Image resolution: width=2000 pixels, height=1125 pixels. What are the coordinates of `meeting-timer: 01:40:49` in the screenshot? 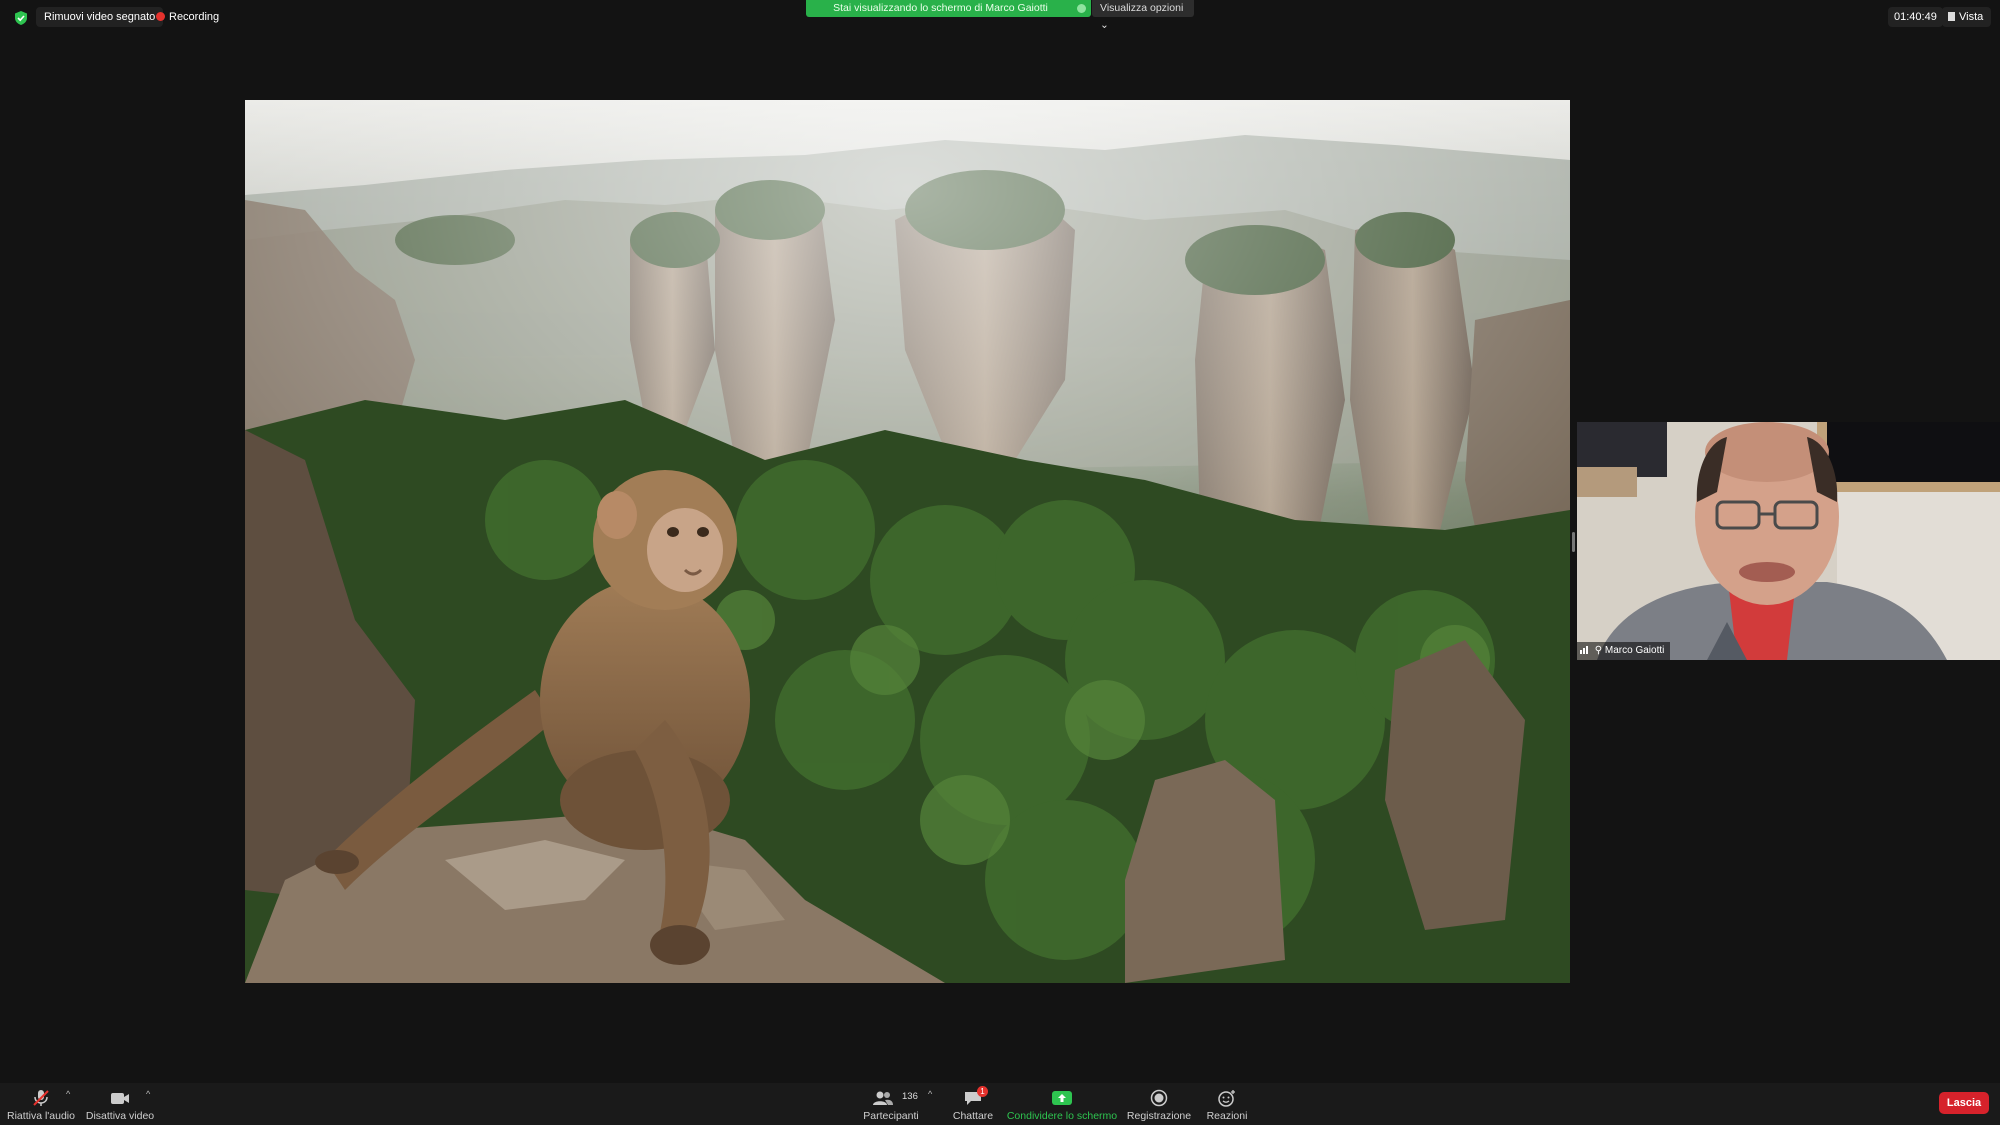 It's located at (1915, 17).